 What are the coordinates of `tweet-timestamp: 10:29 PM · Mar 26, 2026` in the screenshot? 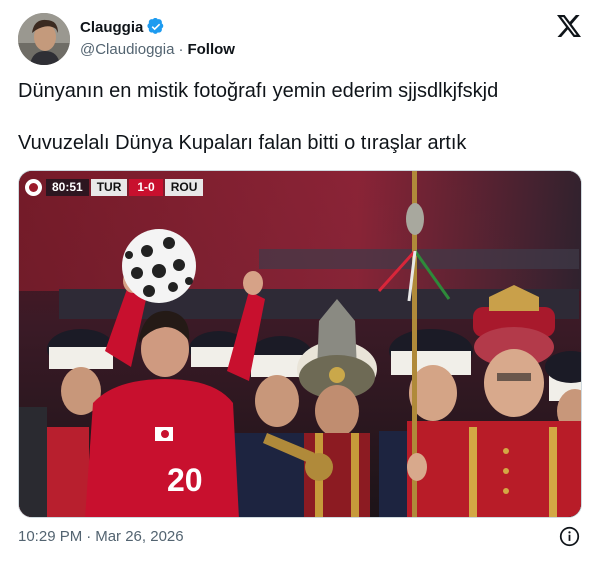 It's located at (101, 536).